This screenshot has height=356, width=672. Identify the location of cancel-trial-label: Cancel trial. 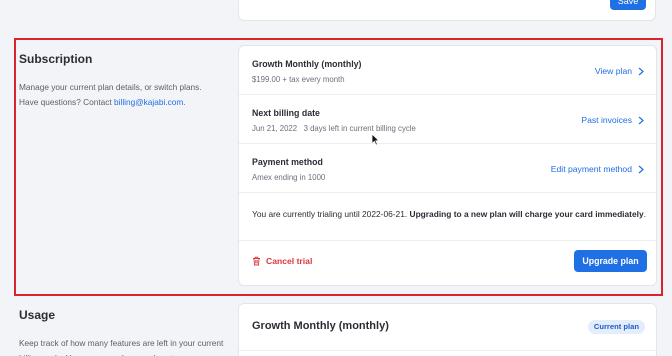
(289, 261).